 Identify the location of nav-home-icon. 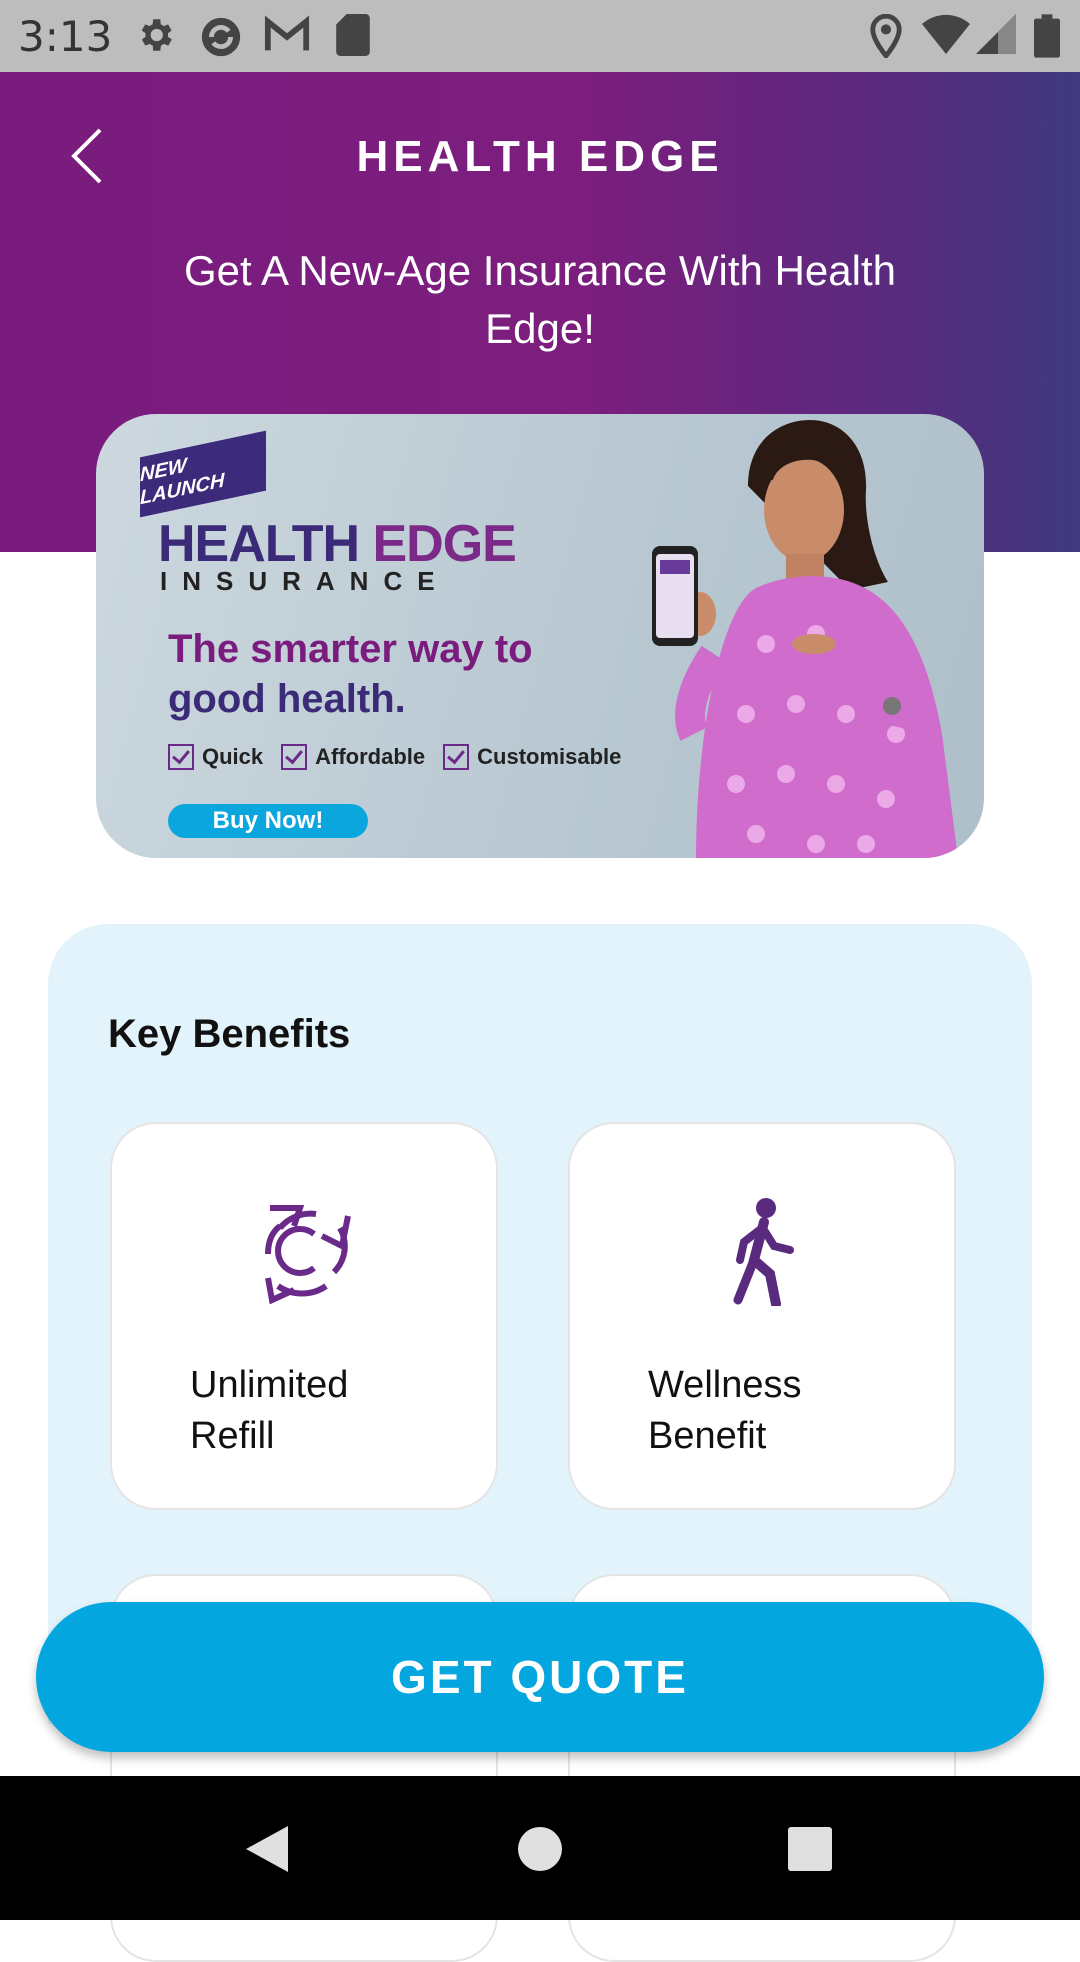
(540, 1849).